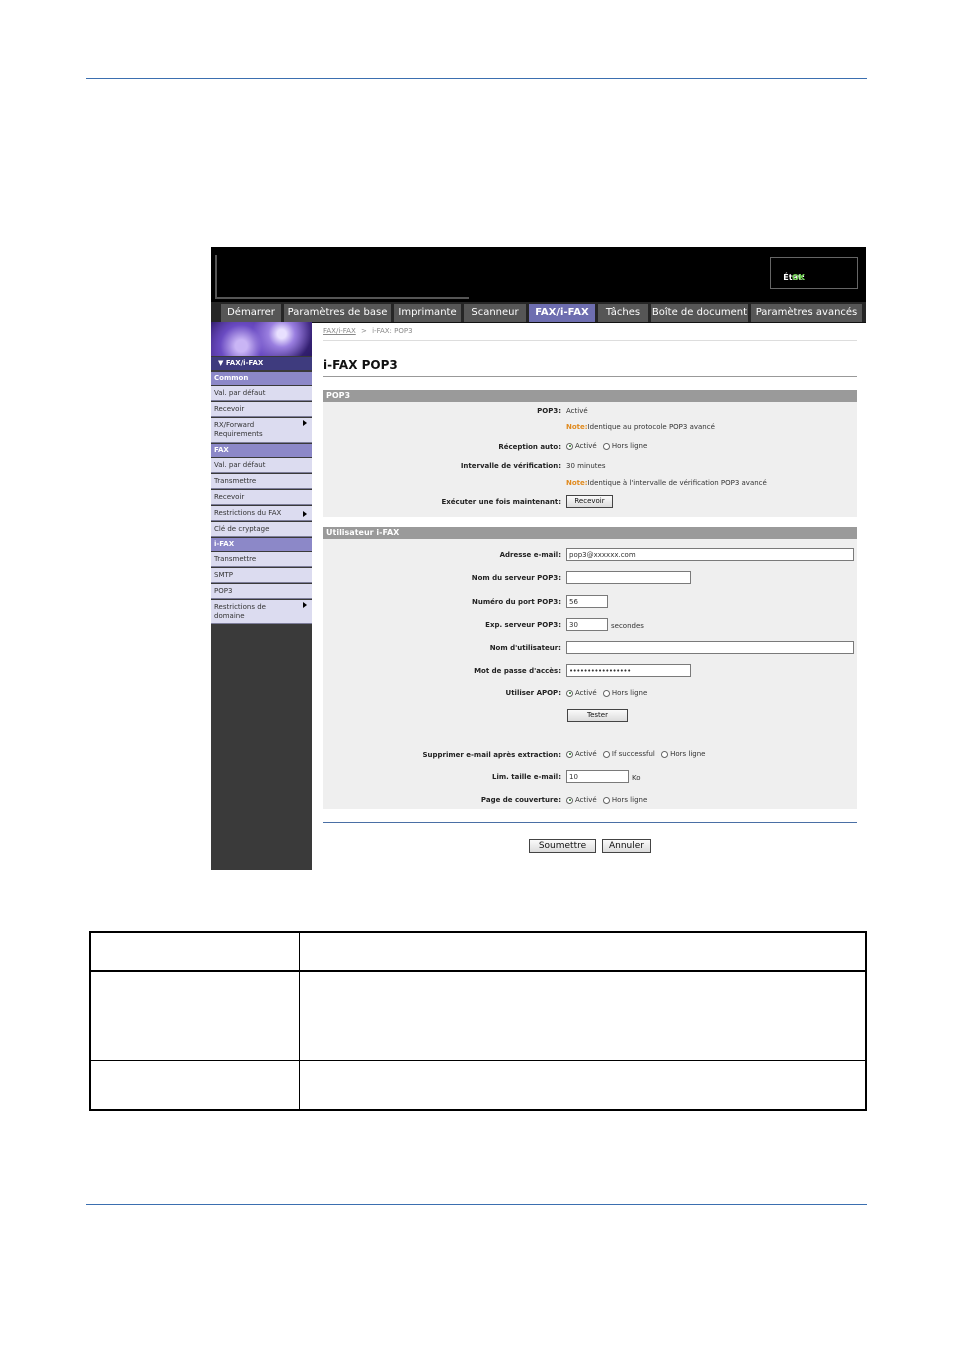 This screenshot has width=954, height=1350. Describe the element at coordinates (478, 1021) in the screenshot. I see `document-table` at that location.